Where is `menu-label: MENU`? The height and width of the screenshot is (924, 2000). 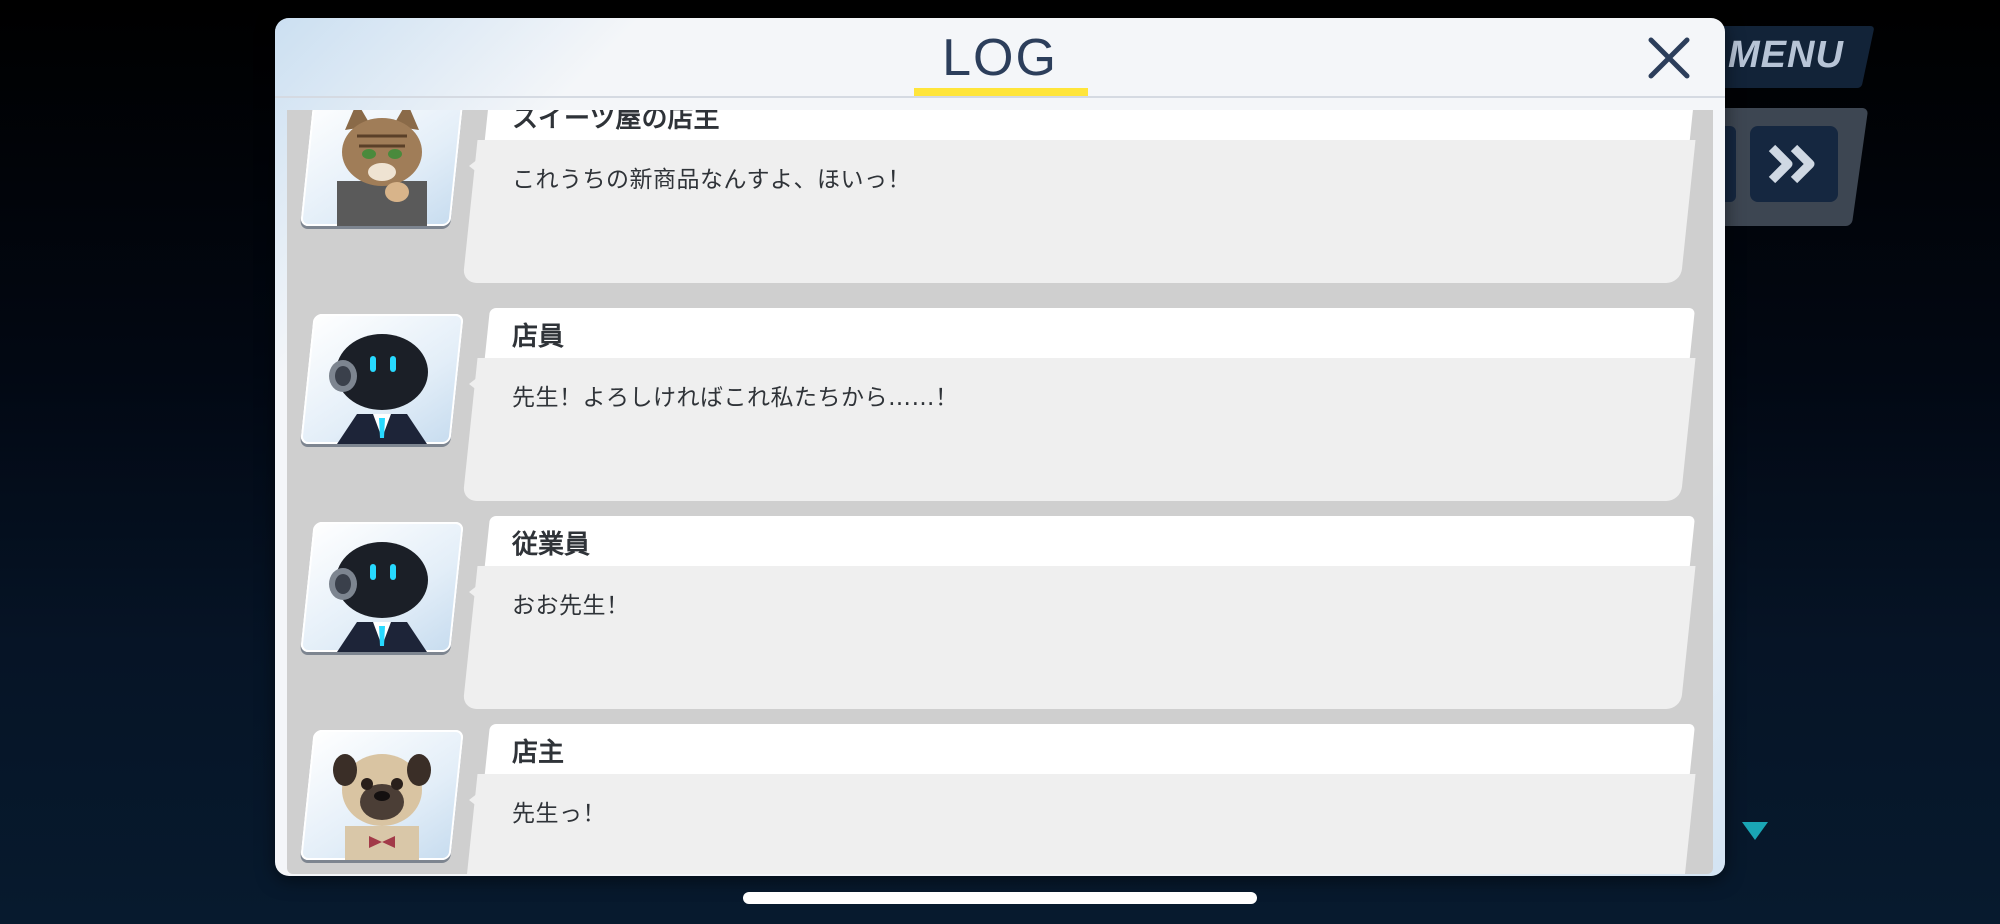 menu-label: MENU is located at coordinates (1786, 55).